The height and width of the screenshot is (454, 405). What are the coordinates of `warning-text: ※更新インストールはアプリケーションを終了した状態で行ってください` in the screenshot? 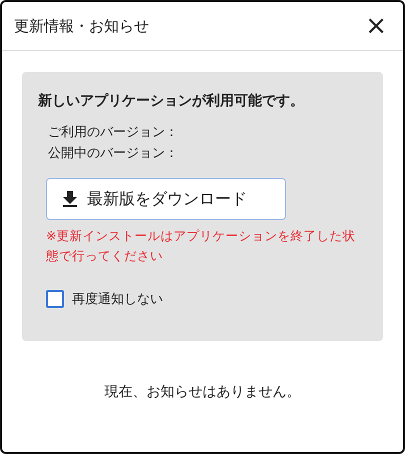 It's located at (201, 246).